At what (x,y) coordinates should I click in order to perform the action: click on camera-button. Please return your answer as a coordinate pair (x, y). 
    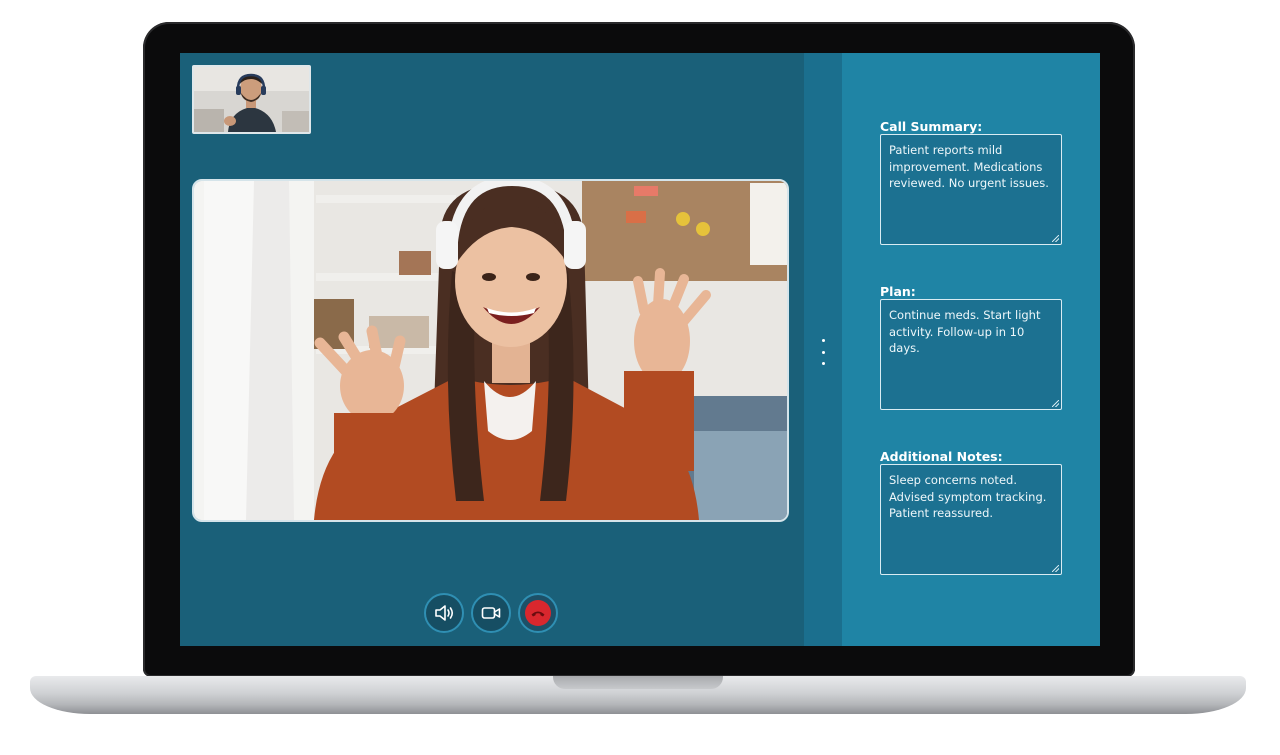
    Looking at the image, I should click on (491, 613).